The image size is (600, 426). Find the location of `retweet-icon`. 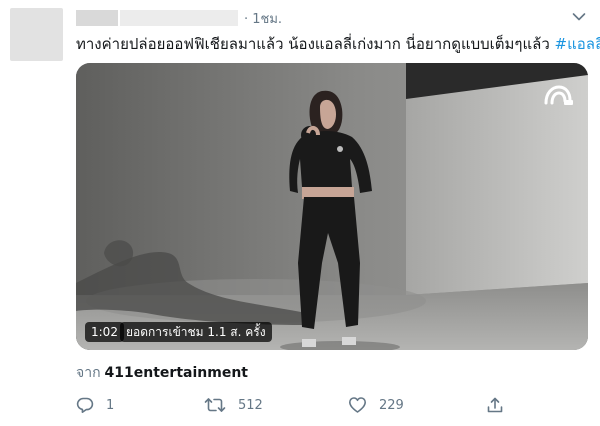

retweet-icon is located at coordinates (215, 405).